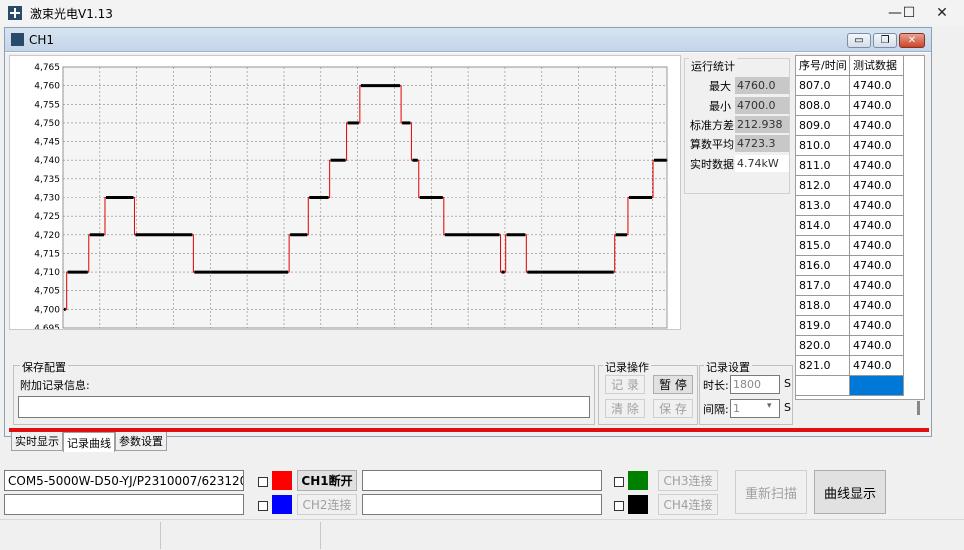  What do you see at coordinates (282, 480) in the screenshot?
I see `ch1-color-swatch` at bounding box center [282, 480].